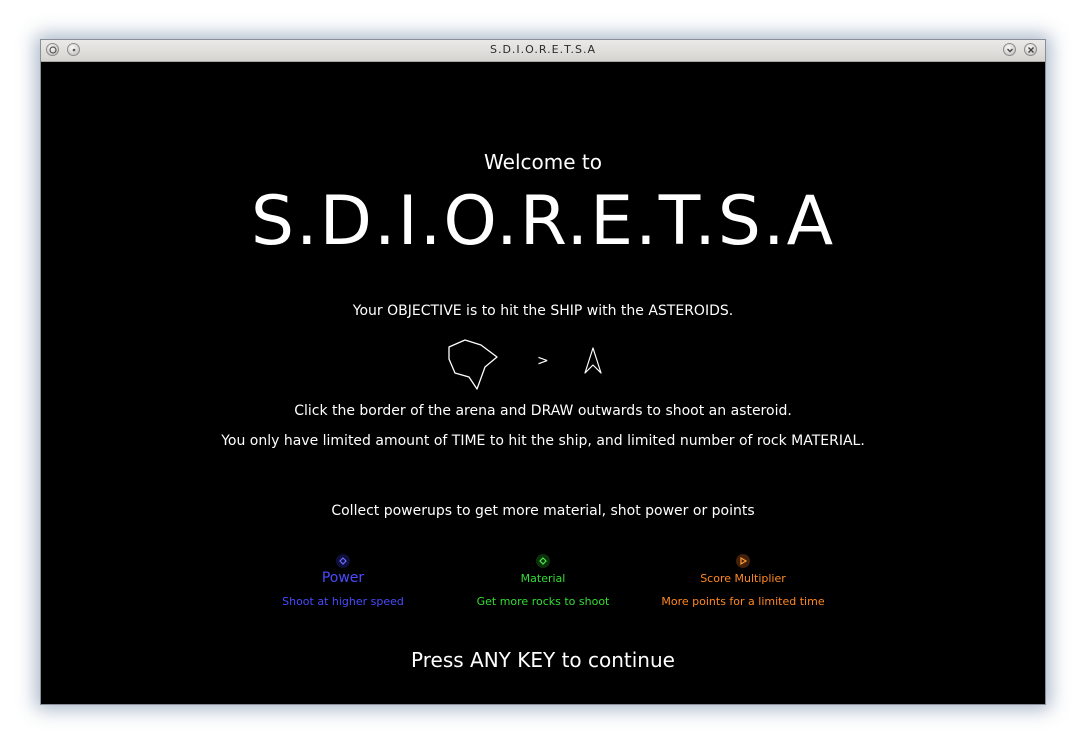 Image resolution: width=1084 pixels, height=745 pixels. I want to click on triangle-icon, so click(743, 561).